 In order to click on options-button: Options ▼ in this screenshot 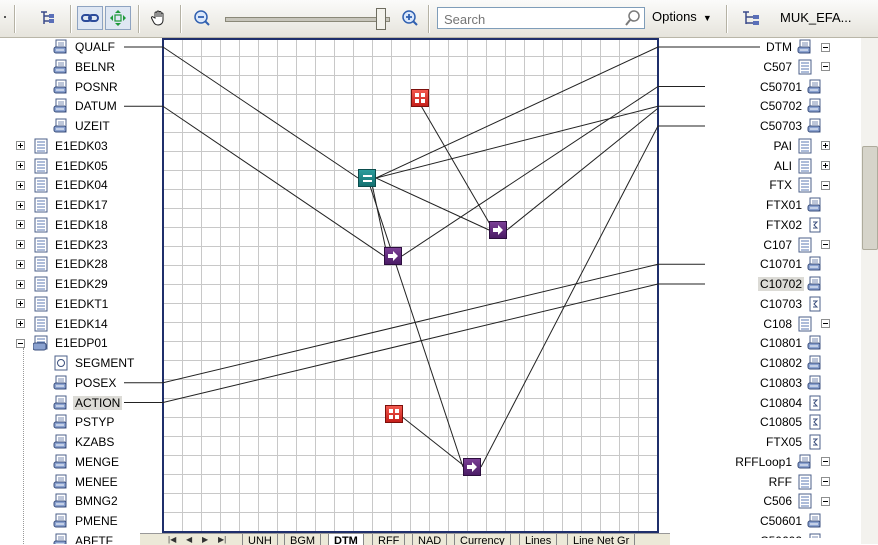, I will do `click(682, 16)`.